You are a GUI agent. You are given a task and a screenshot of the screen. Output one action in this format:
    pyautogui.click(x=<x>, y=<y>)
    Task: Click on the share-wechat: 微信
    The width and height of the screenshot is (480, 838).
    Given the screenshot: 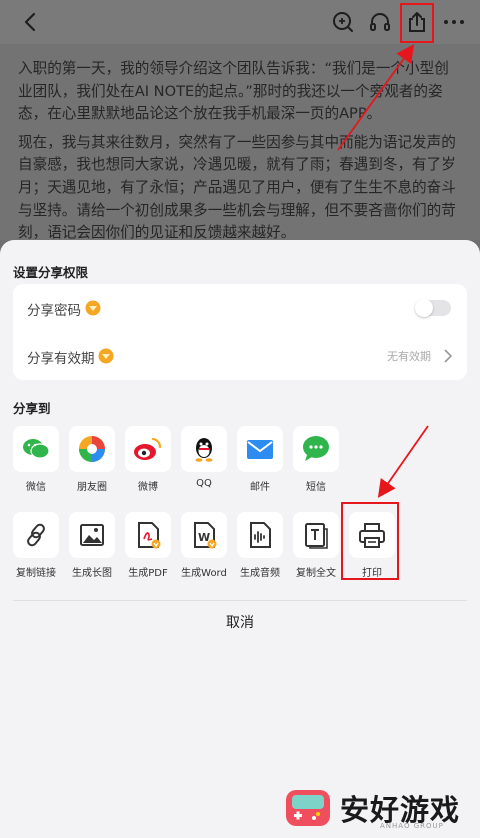 What is the action you would take?
    pyautogui.click(x=36, y=459)
    